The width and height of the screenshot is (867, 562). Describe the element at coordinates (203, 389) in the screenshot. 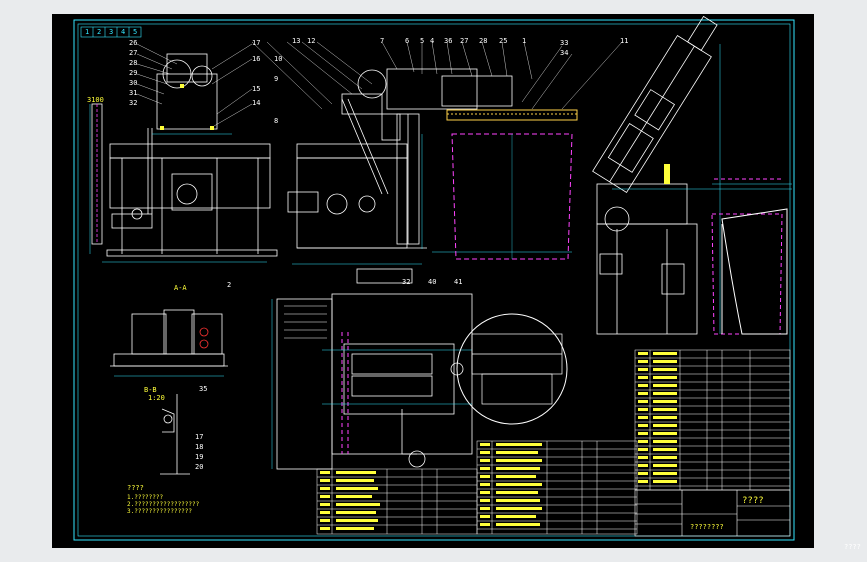

I see `callout-bb-35: 35` at that location.